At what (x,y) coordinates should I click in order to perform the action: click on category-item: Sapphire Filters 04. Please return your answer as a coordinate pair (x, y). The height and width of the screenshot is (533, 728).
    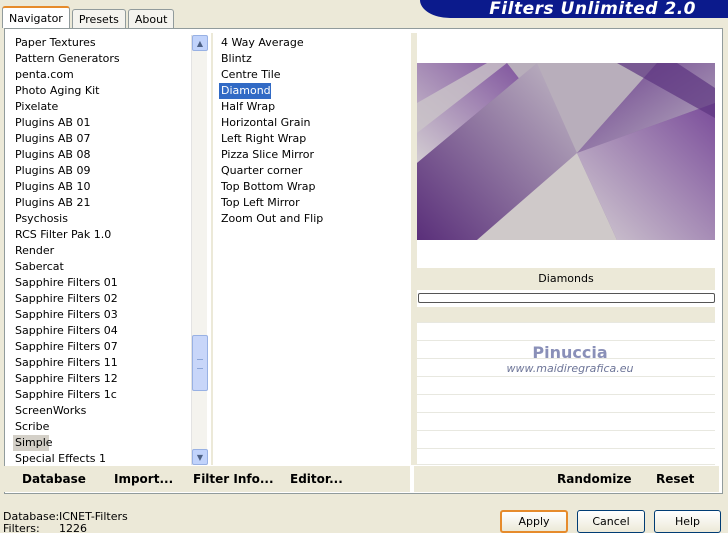
    Looking at the image, I should click on (98, 331).